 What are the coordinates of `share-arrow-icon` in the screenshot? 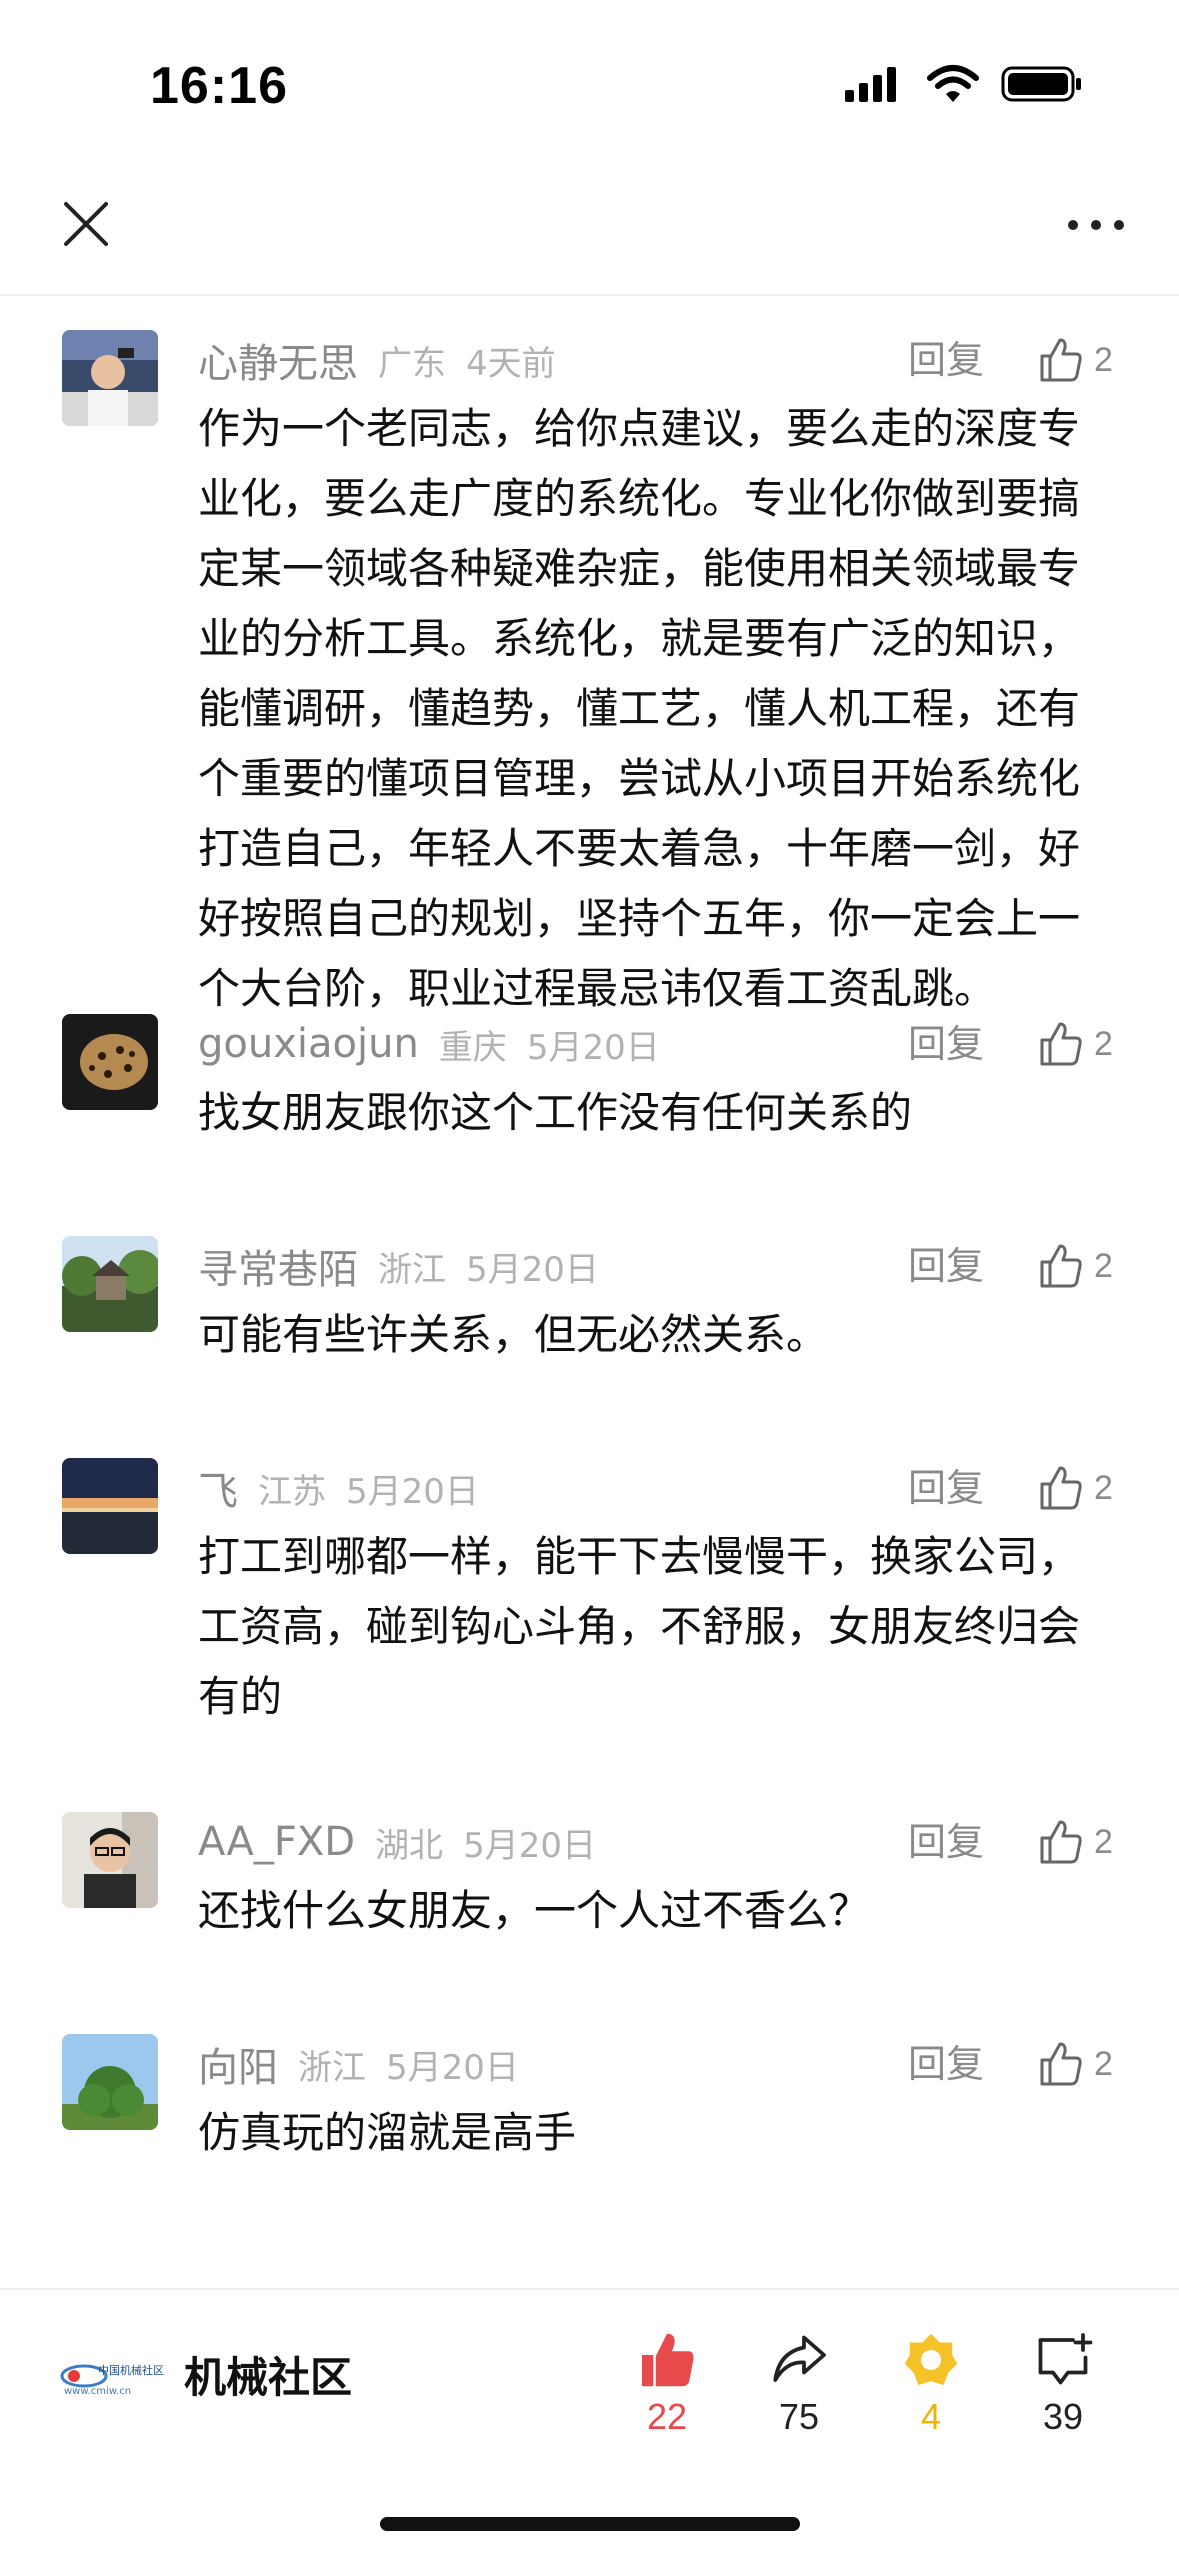 It's located at (799, 2358).